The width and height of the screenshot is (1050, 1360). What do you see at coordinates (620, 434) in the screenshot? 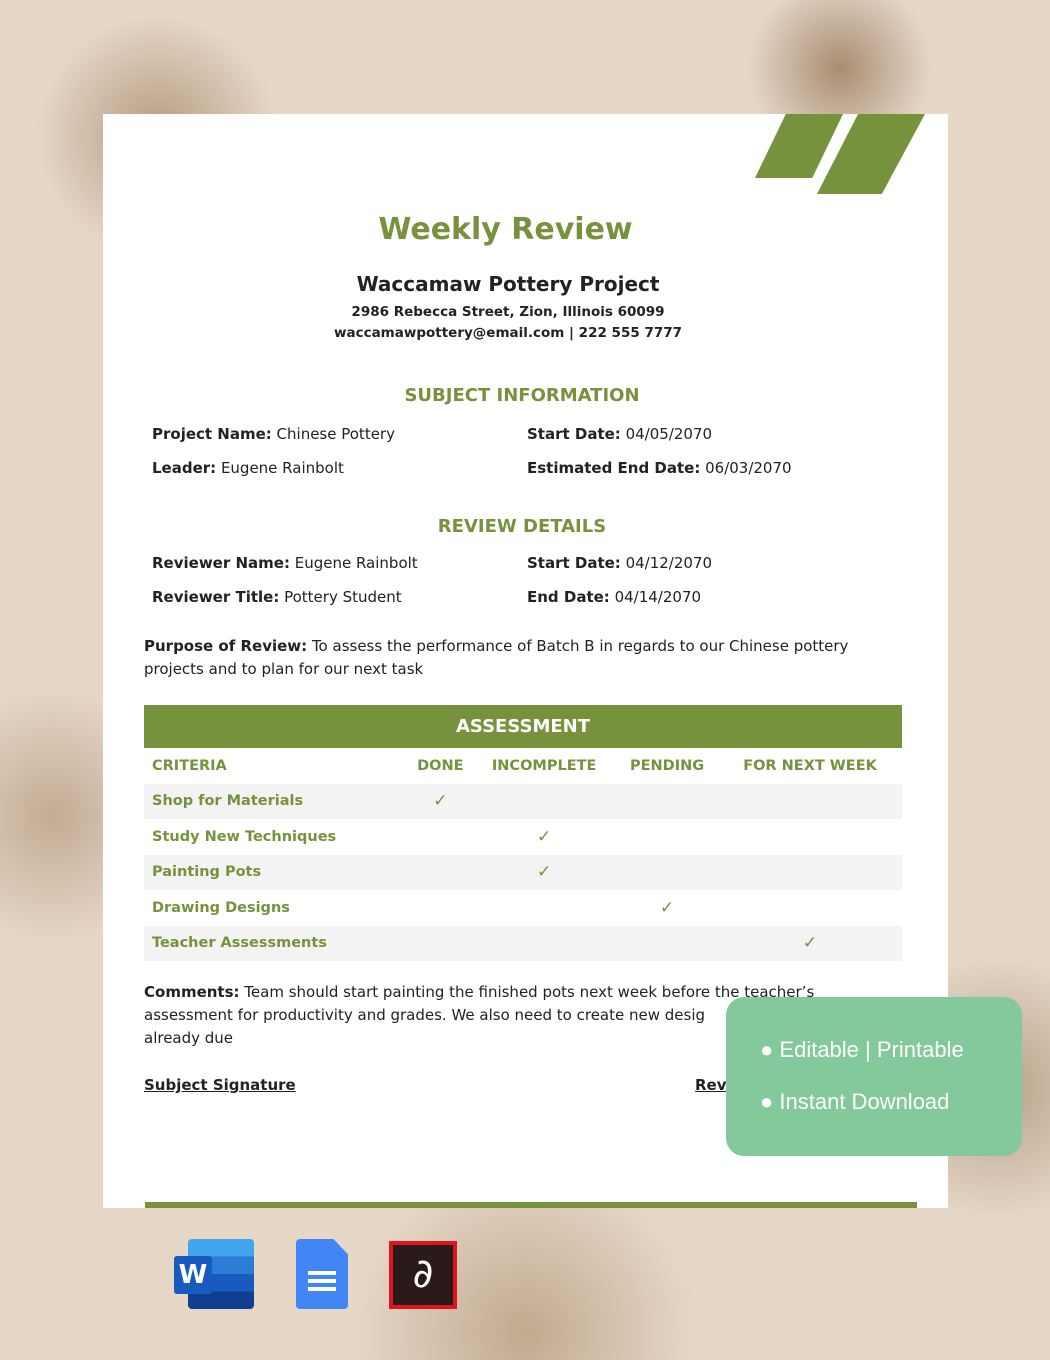
I see `start-date-field: Start Date: 04/05/2070` at bounding box center [620, 434].